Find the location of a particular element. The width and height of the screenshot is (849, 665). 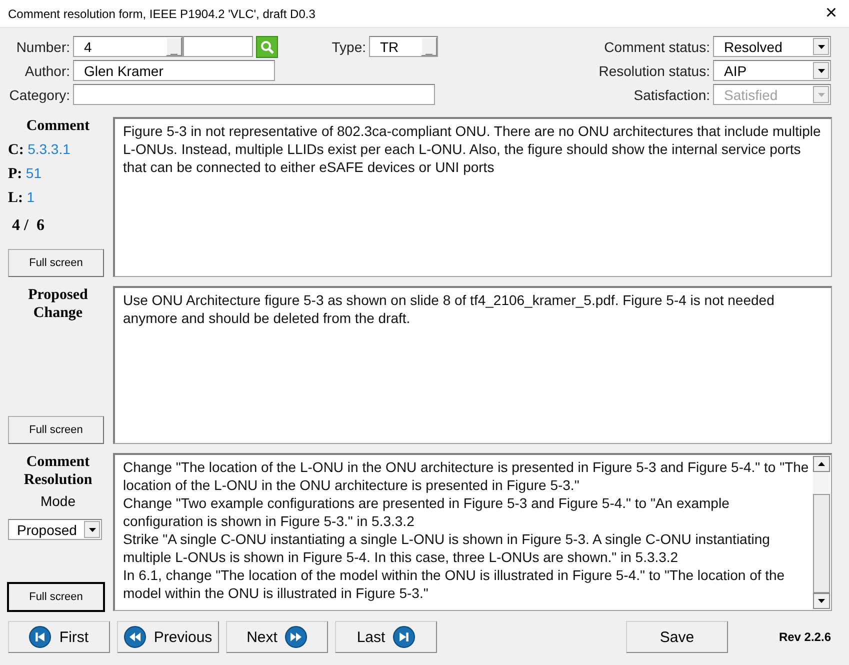

scroll-up-icon is located at coordinates (821, 464).